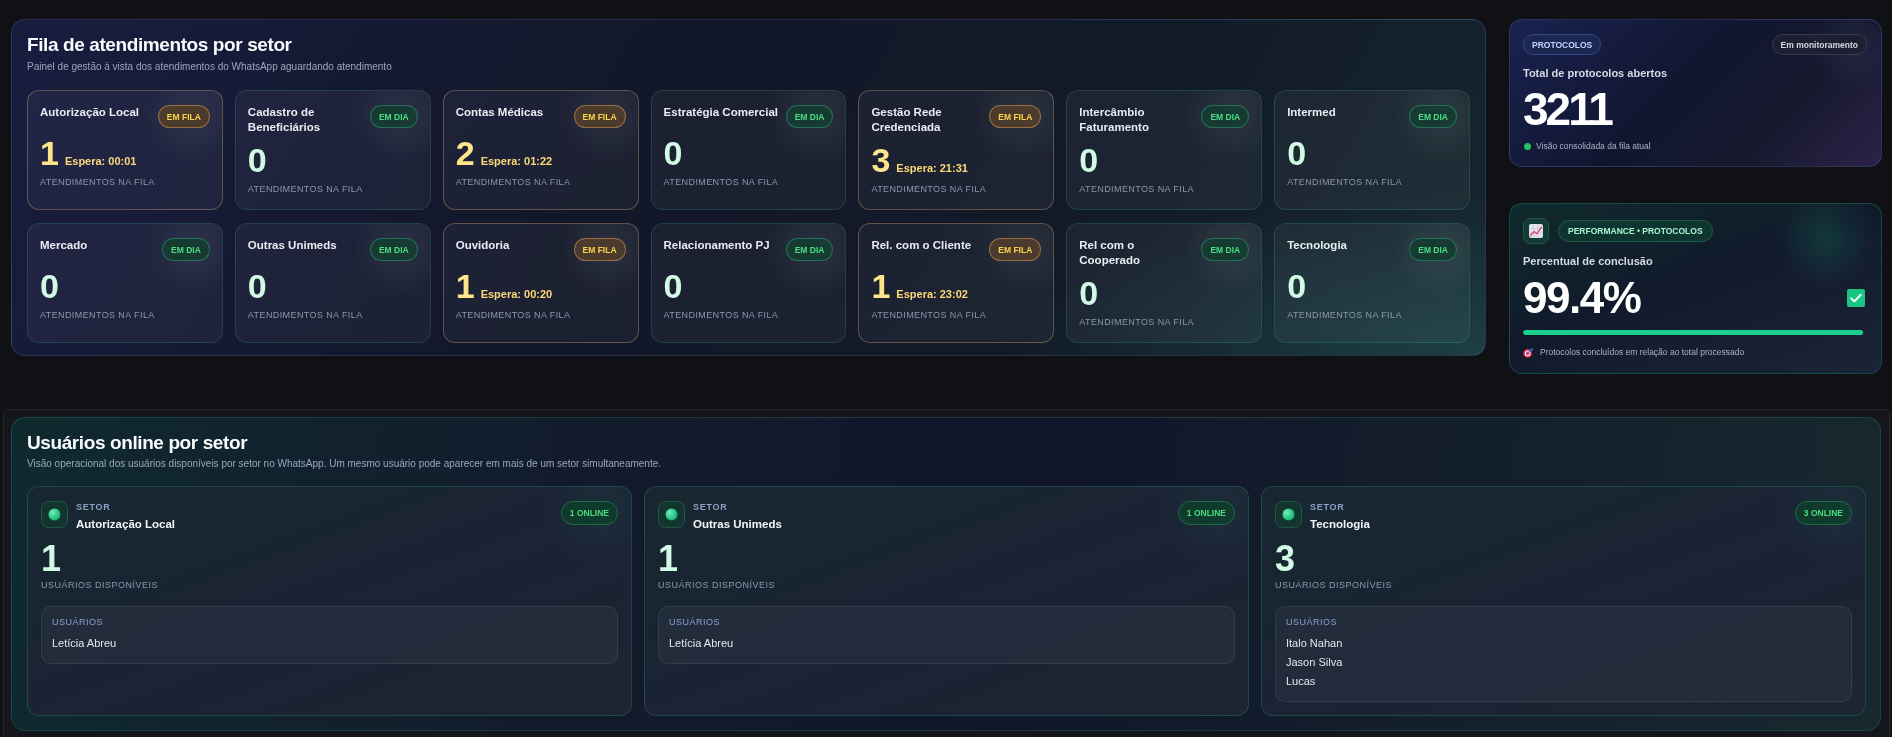 The width and height of the screenshot is (1892, 737). I want to click on wait-time: Espera: 00:01, so click(100, 161).